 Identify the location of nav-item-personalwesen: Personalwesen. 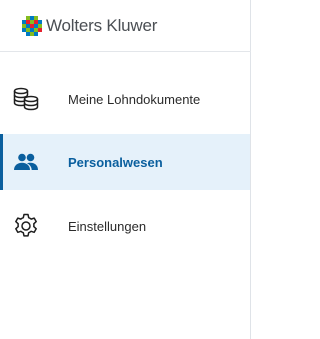
(125, 162).